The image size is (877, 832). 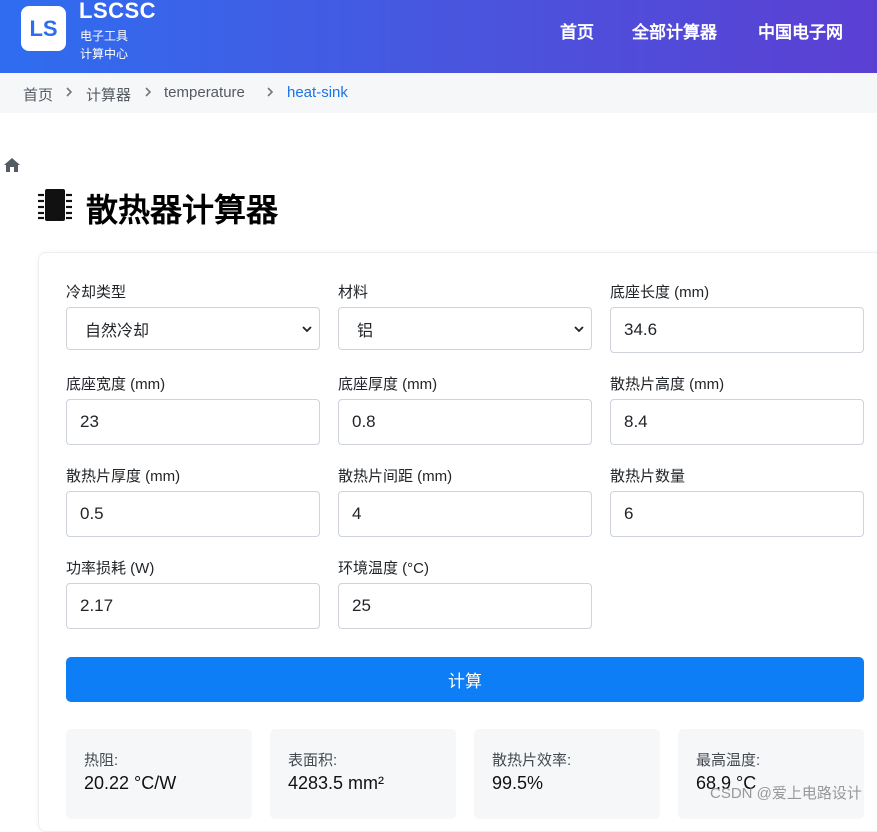 What do you see at coordinates (465, 514) in the screenshot?
I see `fin-spacing-input: 4` at bounding box center [465, 514].